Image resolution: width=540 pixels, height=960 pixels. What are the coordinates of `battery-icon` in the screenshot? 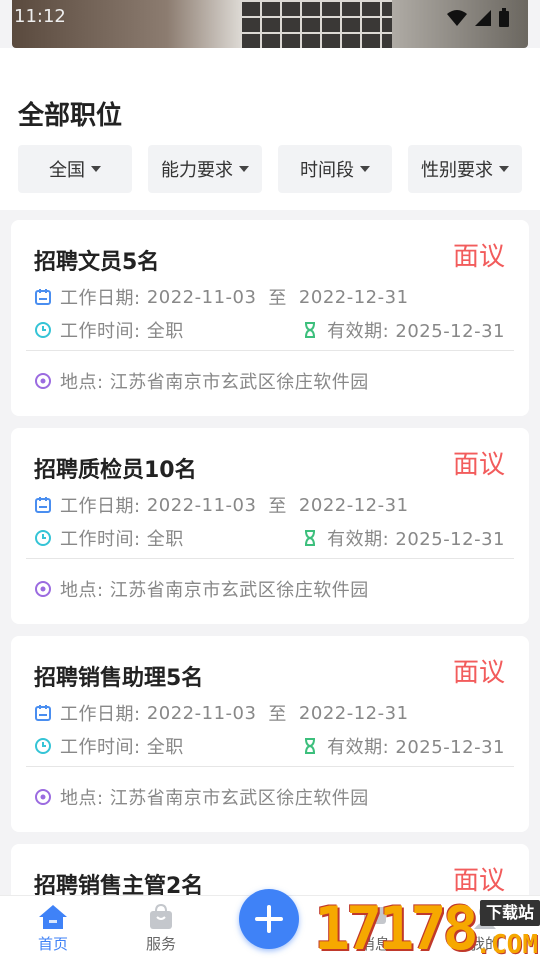 It's located at (504, 17).